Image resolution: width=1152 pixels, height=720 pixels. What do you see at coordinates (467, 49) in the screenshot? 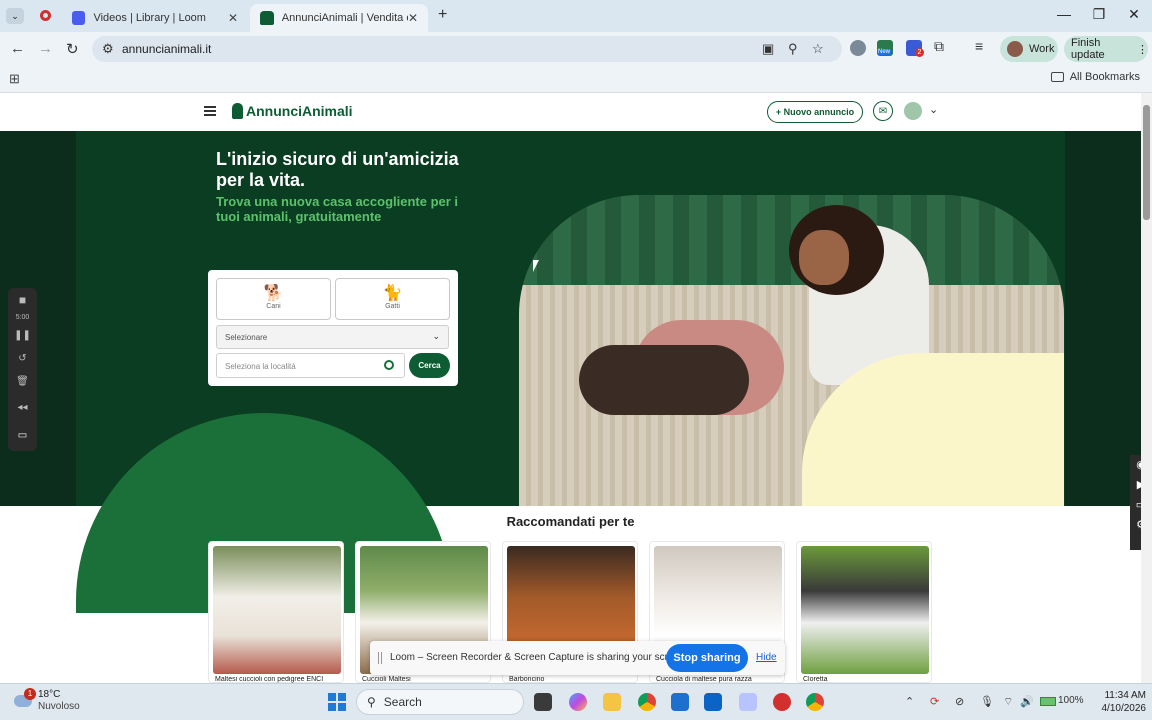
I see `address-bar: ⚙ annuncianimali.it ▣ ⚲ ☆` at bounding box center [467, 49].